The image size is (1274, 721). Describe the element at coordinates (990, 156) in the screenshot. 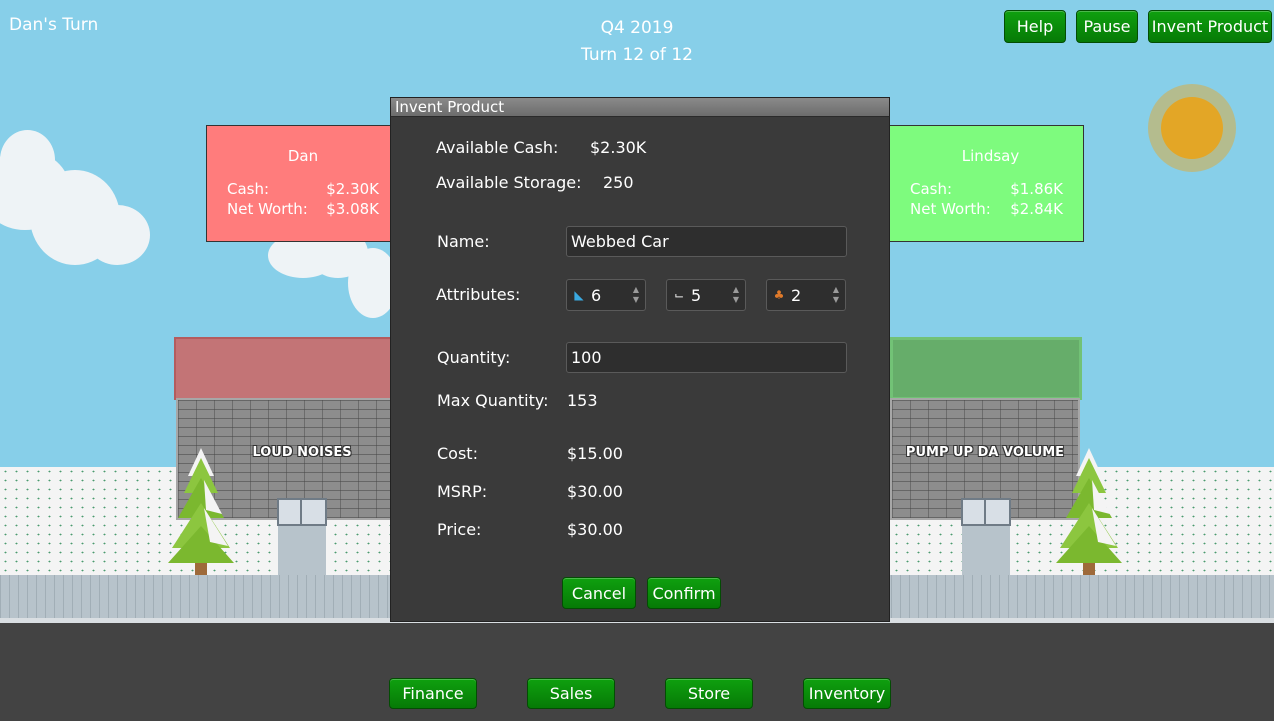

I see `player-name: Lindsay` at that location.